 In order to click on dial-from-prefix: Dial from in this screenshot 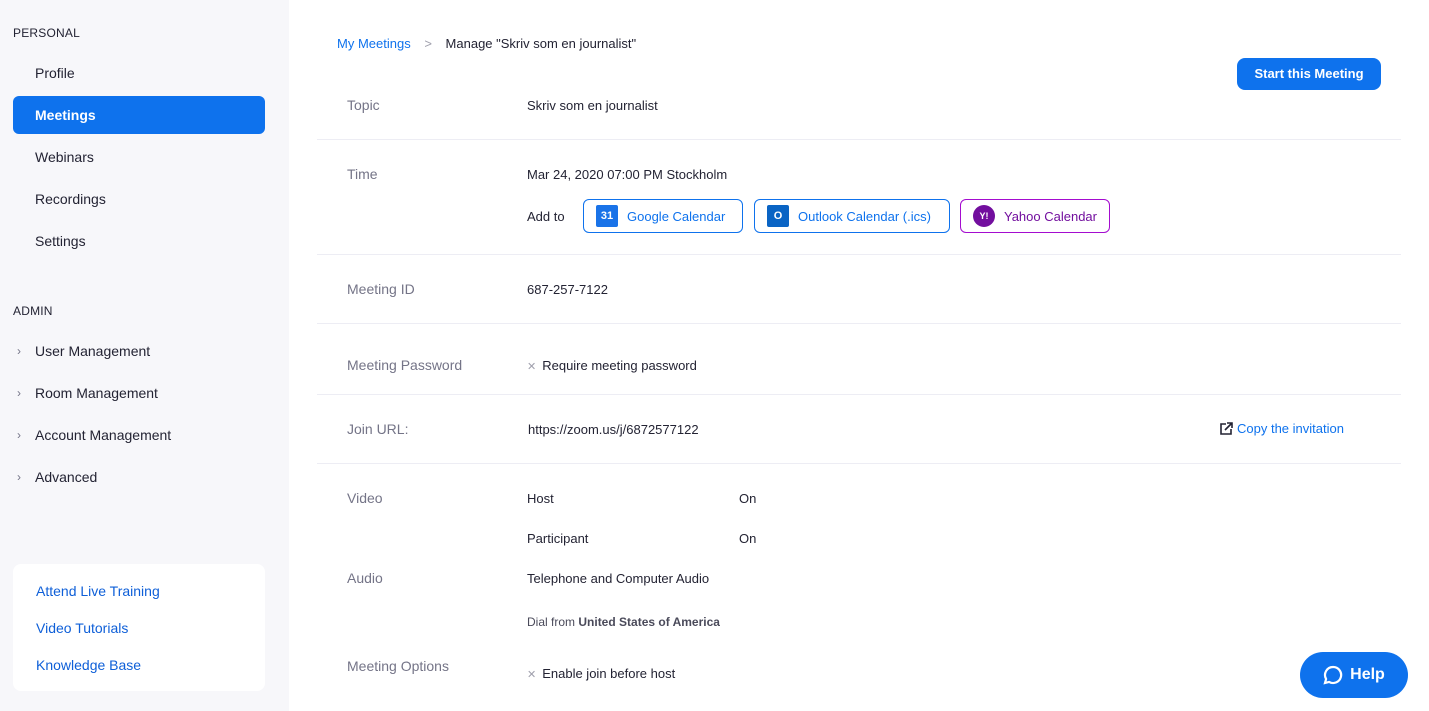, I will do `click(551, 622)`.